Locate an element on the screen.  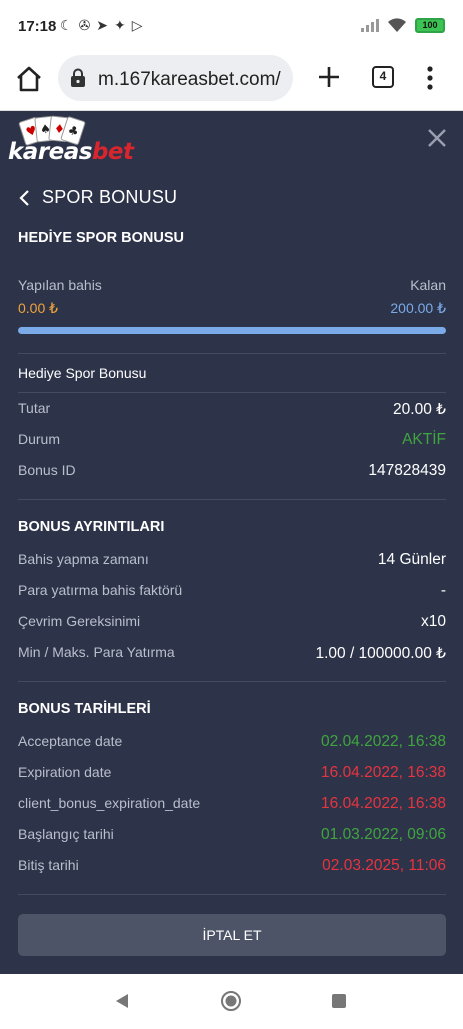
play-icon: ▷ is located at coordinates (137, 25).